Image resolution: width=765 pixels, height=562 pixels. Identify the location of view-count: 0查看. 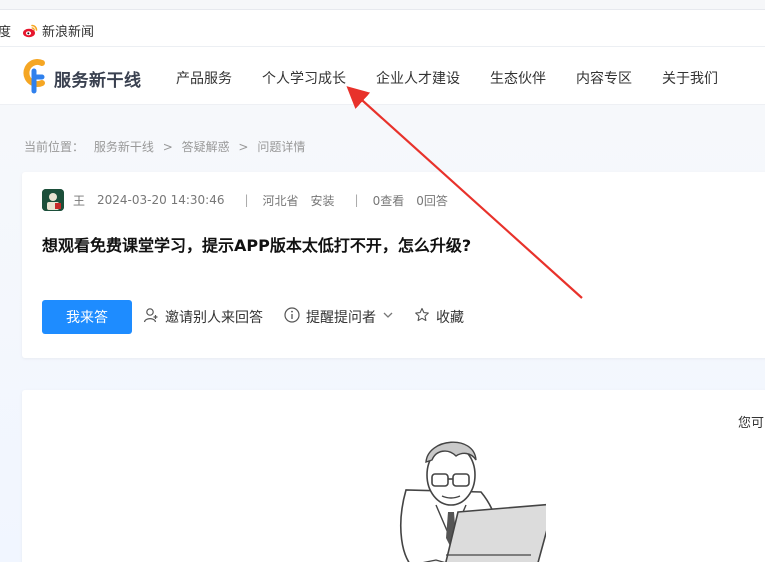
(388, 200).